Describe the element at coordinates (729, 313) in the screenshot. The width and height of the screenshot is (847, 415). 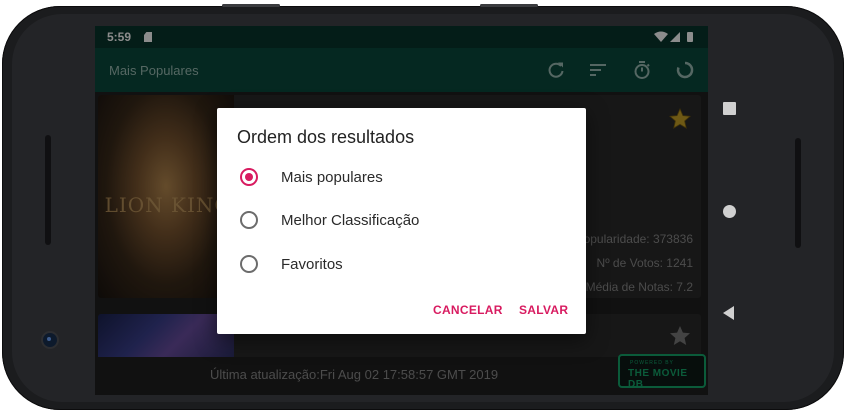
I see `back-icon` at that location.